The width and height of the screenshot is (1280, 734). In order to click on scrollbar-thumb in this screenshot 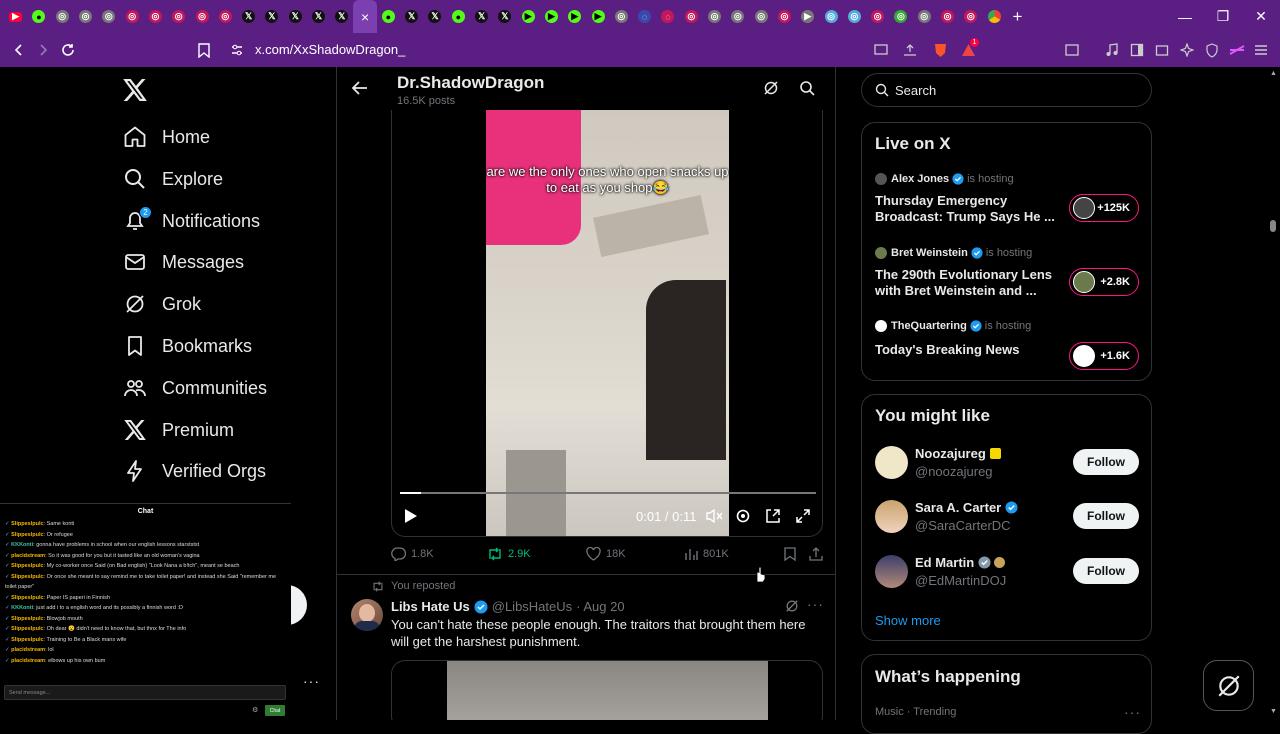, I will do `click(1273, 226)`.